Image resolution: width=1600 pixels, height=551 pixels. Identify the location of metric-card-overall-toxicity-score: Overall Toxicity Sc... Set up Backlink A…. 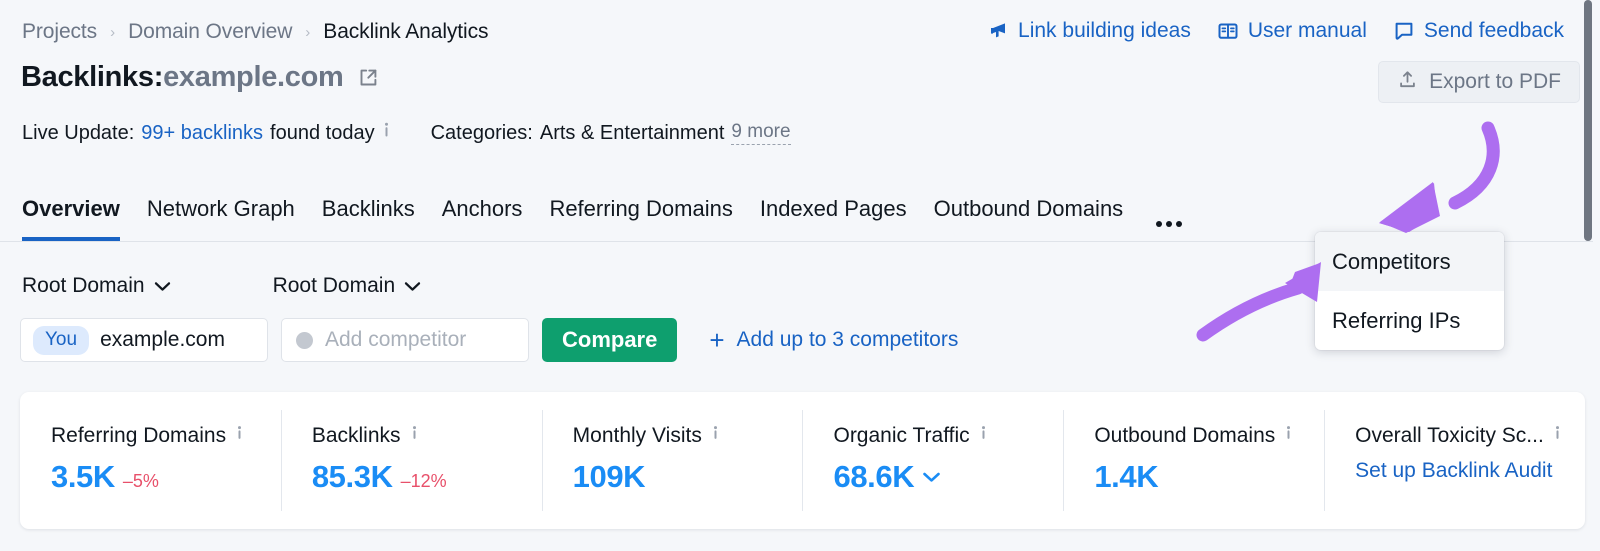
(1454, 460).